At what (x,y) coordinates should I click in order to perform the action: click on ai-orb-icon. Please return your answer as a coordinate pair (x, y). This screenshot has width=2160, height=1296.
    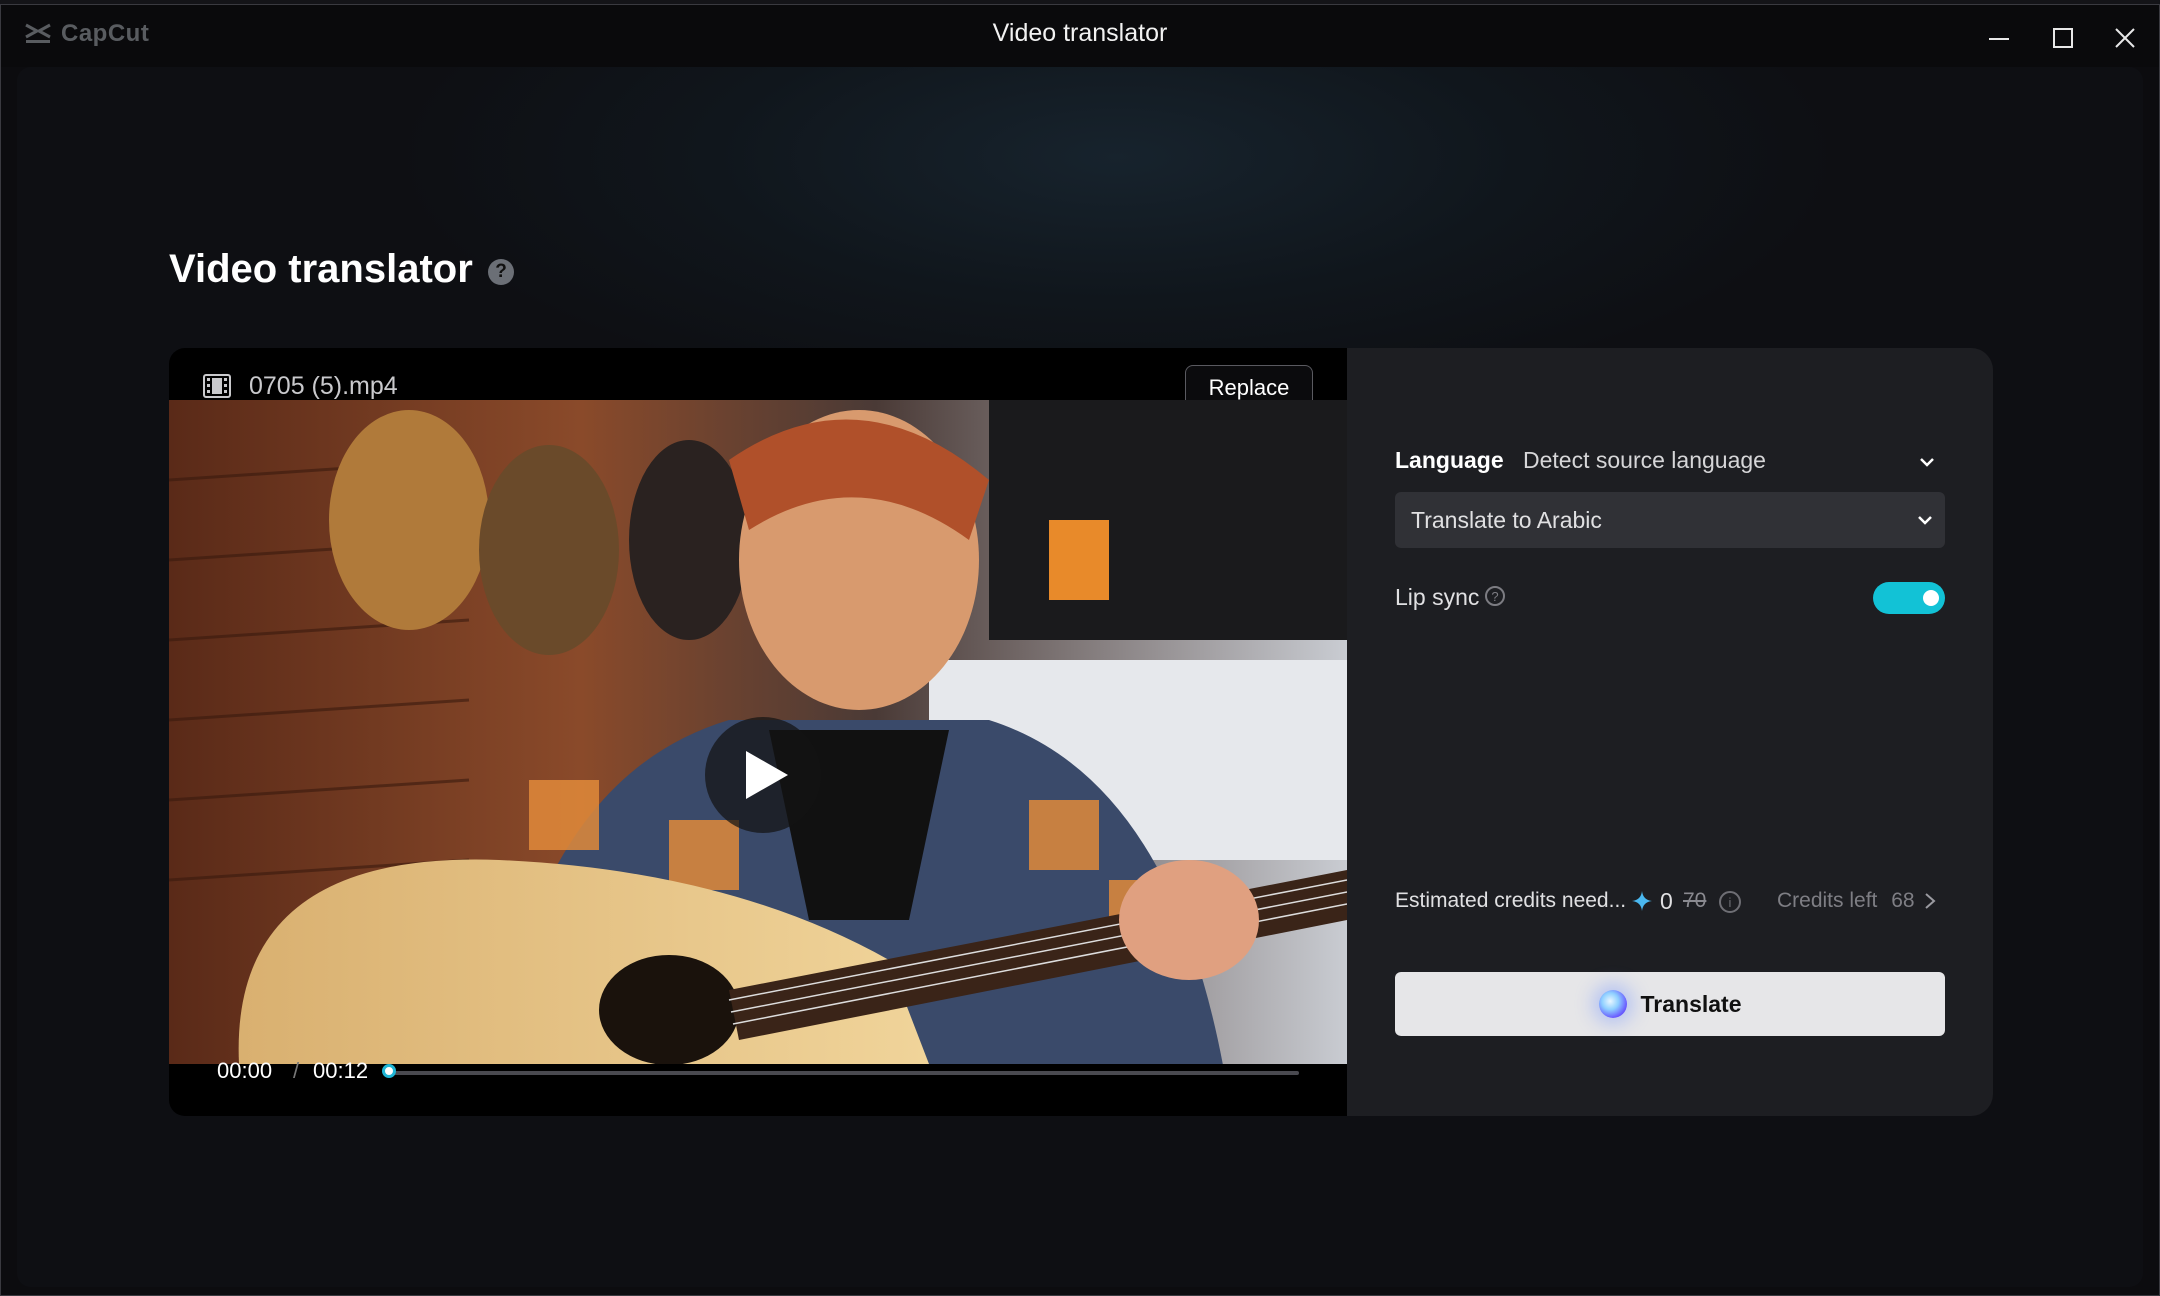
    Looking at the image, I should click on (1612, 1004).